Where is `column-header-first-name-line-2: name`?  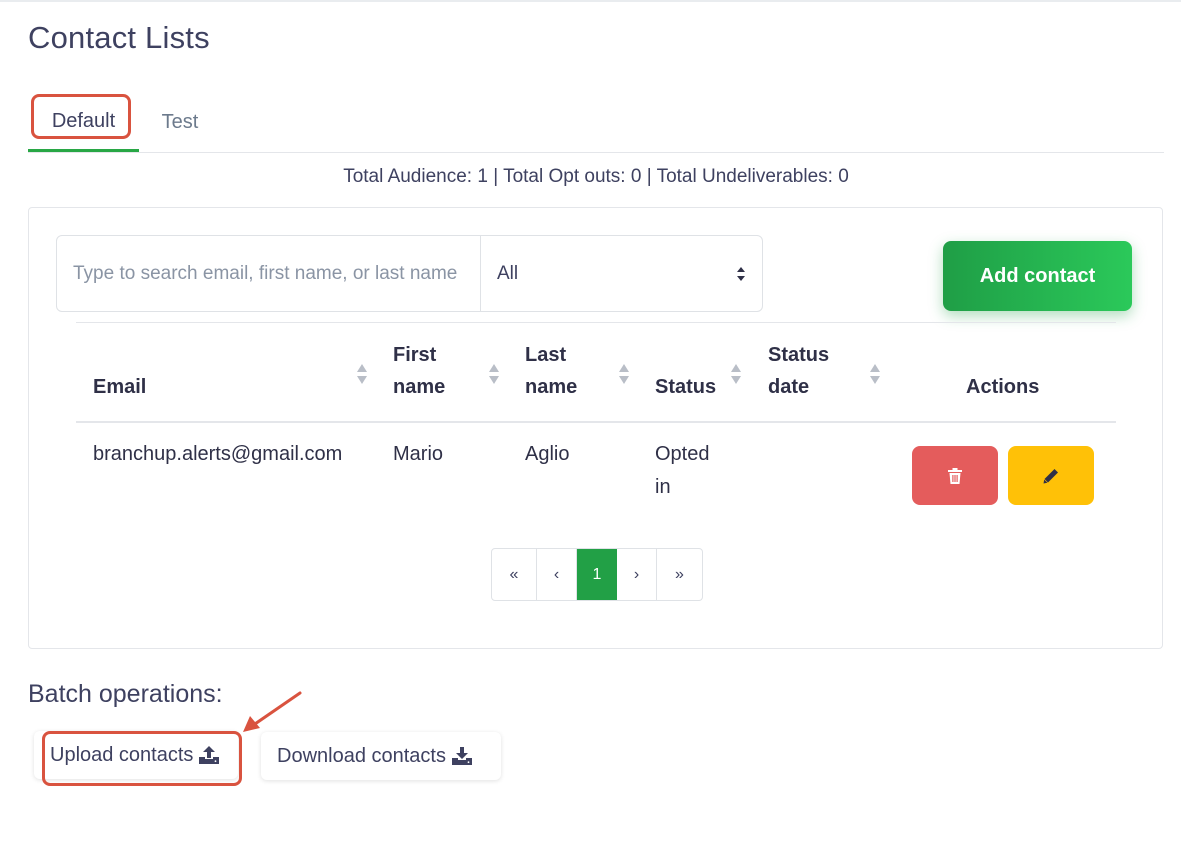 column-header-first-name-line-2: name is located at coordinates (419, 387).